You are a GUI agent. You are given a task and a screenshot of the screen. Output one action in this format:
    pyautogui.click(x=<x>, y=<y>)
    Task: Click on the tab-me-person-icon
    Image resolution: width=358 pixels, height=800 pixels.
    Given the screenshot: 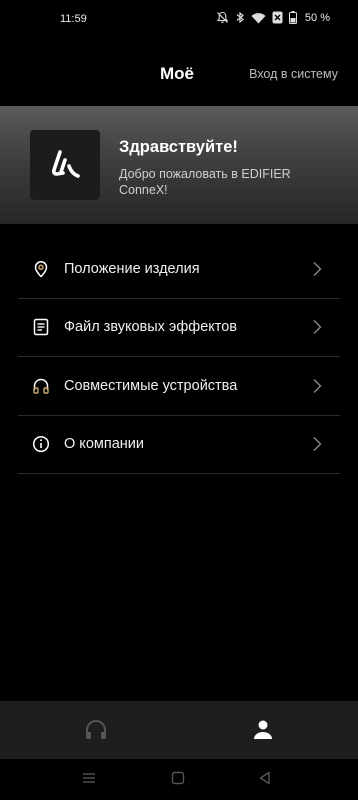 What is the action you would take?
    pyautogui.click(x=263, y=730)
    